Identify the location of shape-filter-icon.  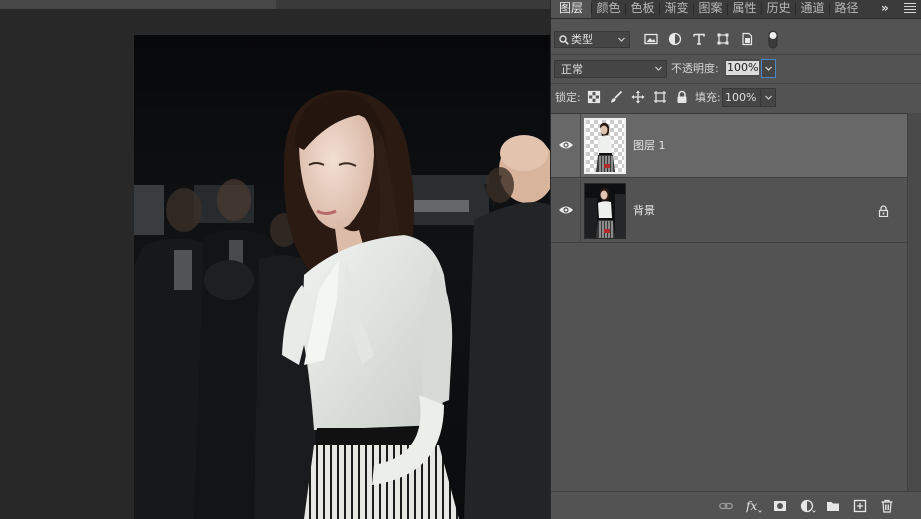
(723, 39).